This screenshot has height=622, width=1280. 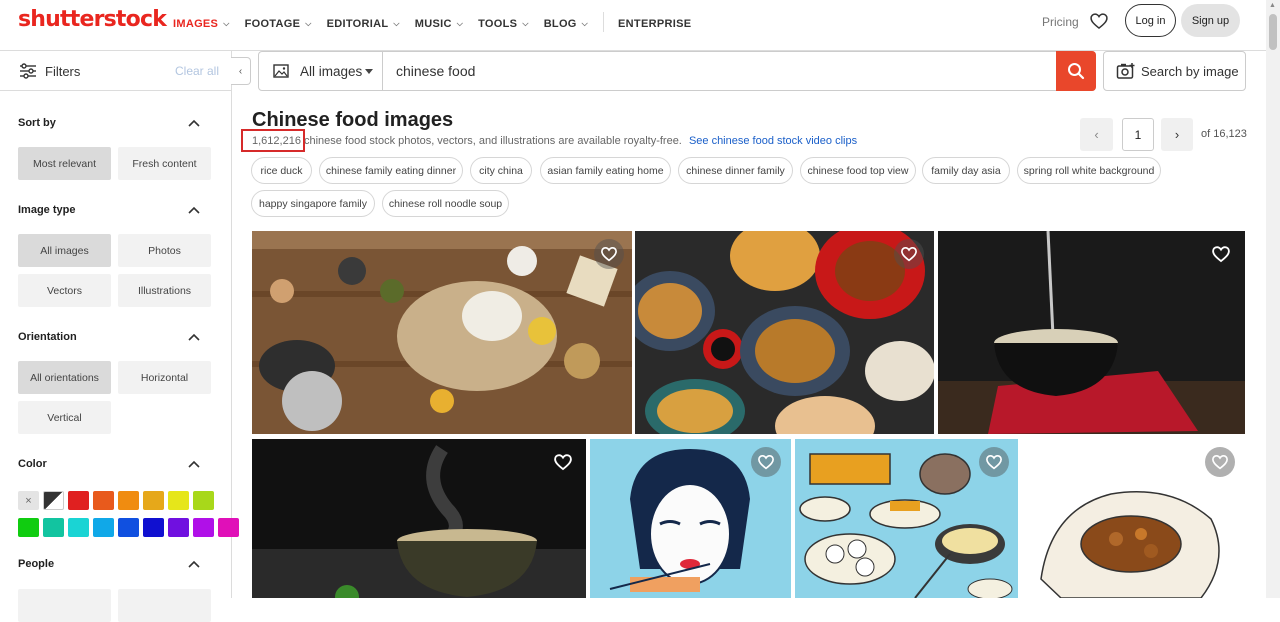 What do you see at coordinates (1150, 20) in the screenshot?
I see `login-button: Log in` at bounding box center [1150, 20].